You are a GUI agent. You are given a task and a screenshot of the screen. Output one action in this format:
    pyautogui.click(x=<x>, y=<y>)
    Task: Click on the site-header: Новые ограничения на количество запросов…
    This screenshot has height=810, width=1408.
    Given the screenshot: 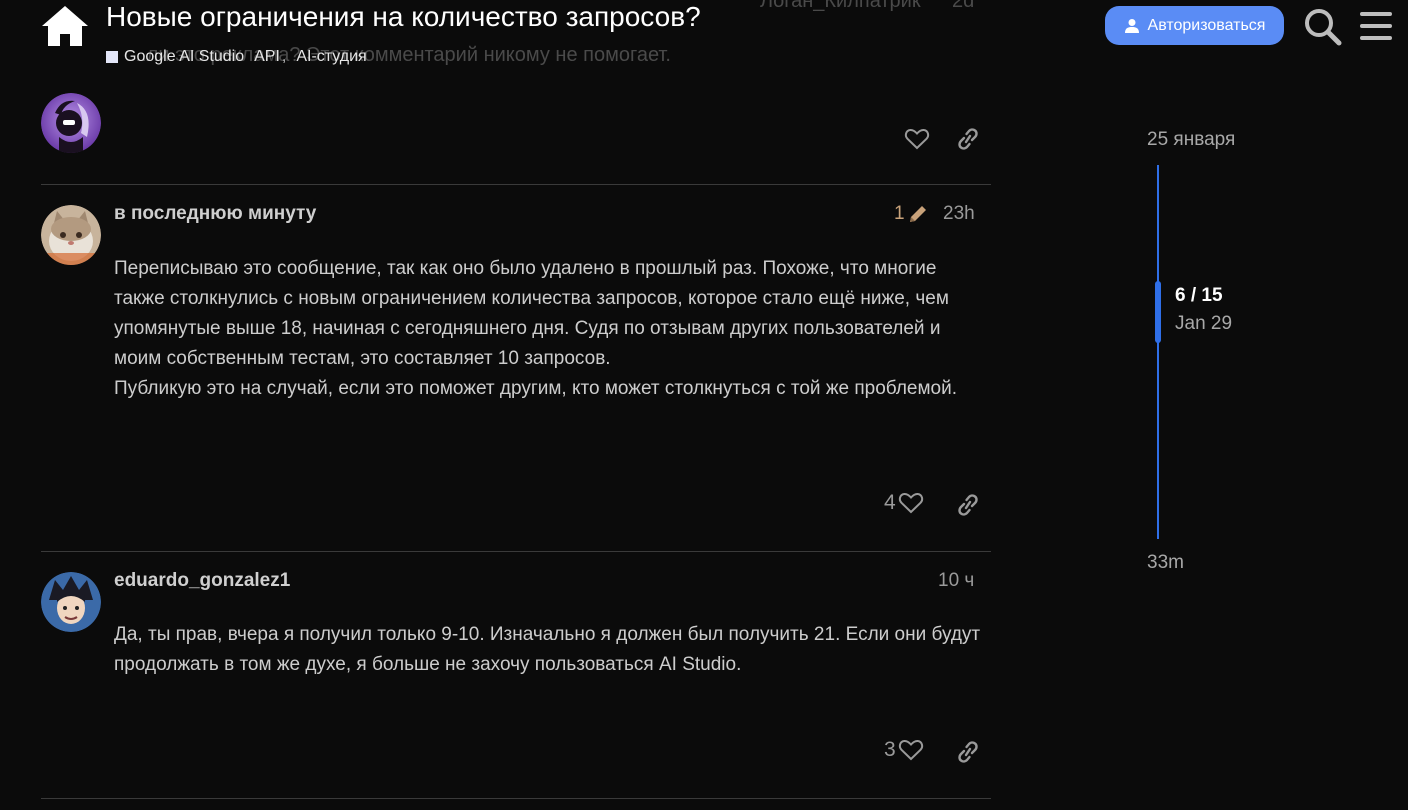 What is the action you would take?
    pyautogui.click(x=704, y=36)
    